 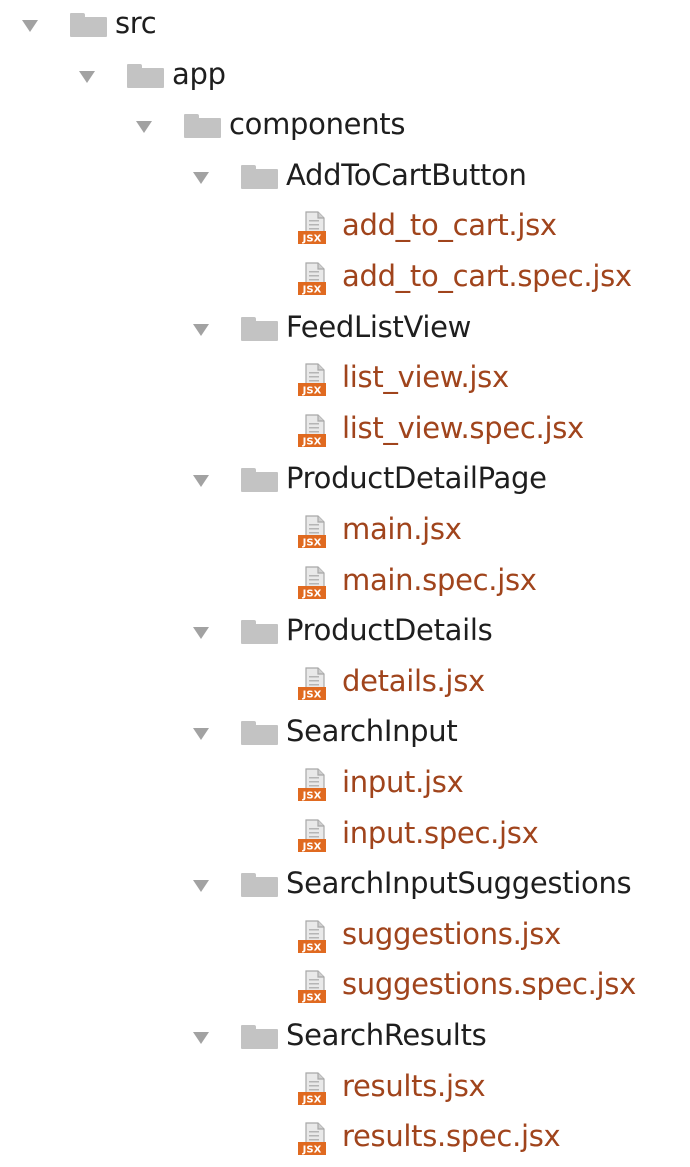 What do you see at coordinates (136, 23) in the screenshot?
I see `folder-label: src` at bounding box center [136, 23].